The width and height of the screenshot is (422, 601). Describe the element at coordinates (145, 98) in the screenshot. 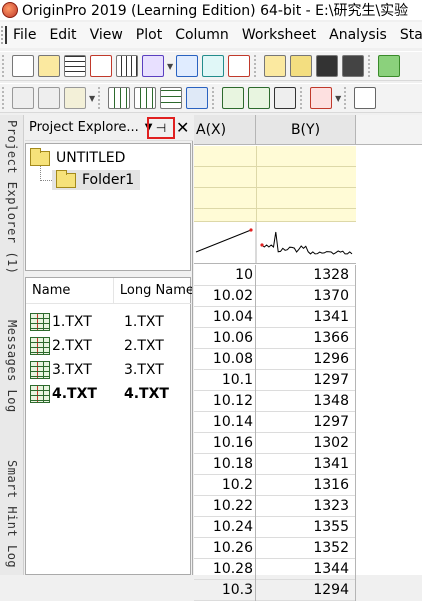

I see `add-xy-column-icon` at that location.